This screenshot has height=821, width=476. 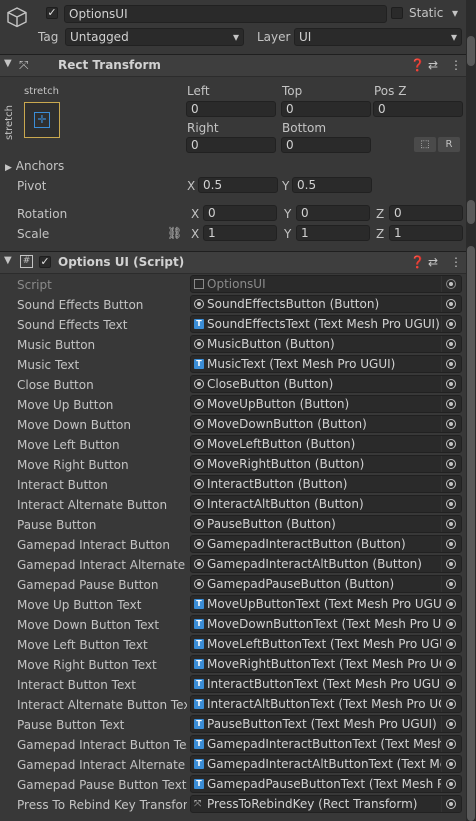 What do you see at coordinates (326, 744) in the screenshot?
I see `object-reference-field: T GamepadInteractButtonText (Text Mesh P` at bounding box center [326, 744].